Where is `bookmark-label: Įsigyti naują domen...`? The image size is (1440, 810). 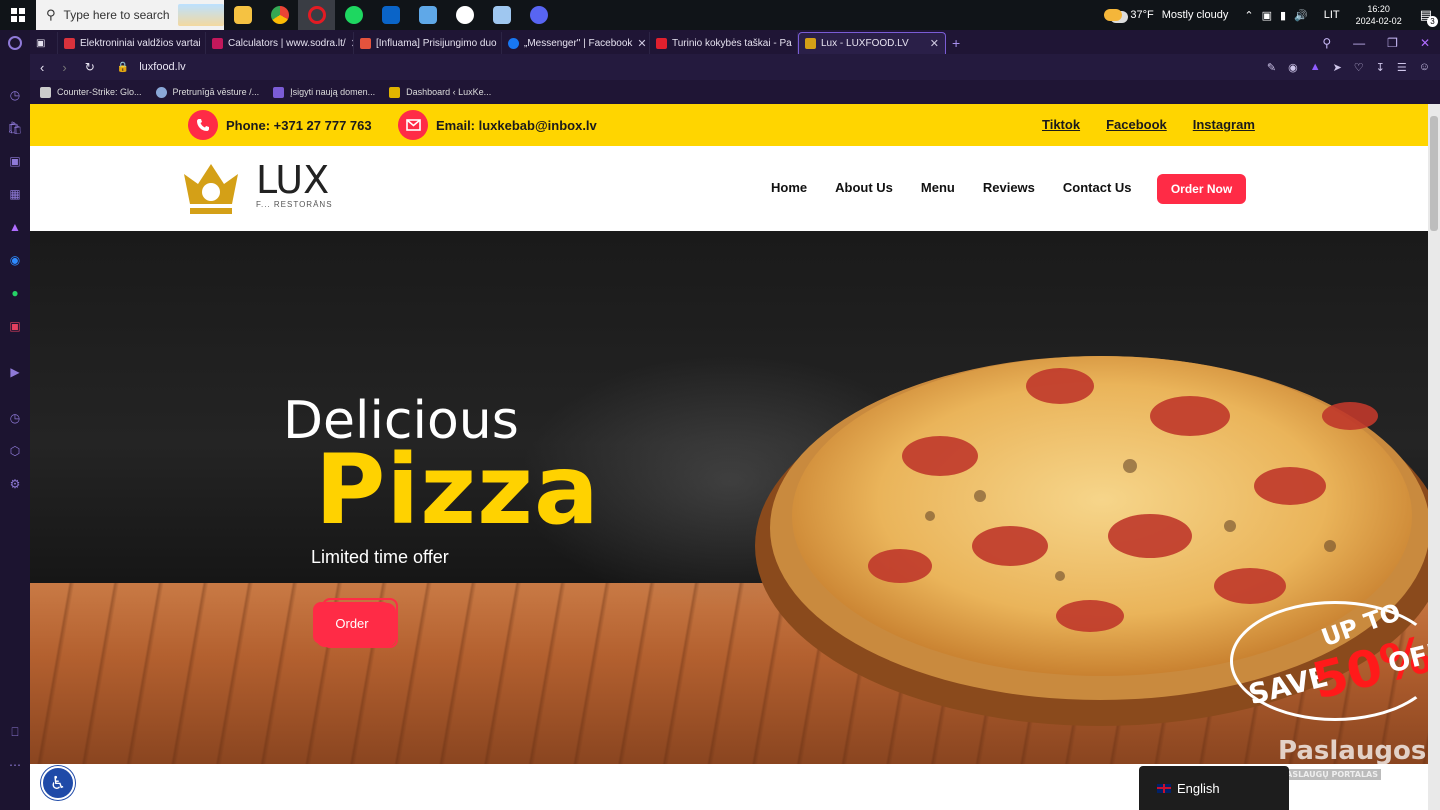 bookmark-label: Įsigyti naują domen... is located at coordinates (333, 92).